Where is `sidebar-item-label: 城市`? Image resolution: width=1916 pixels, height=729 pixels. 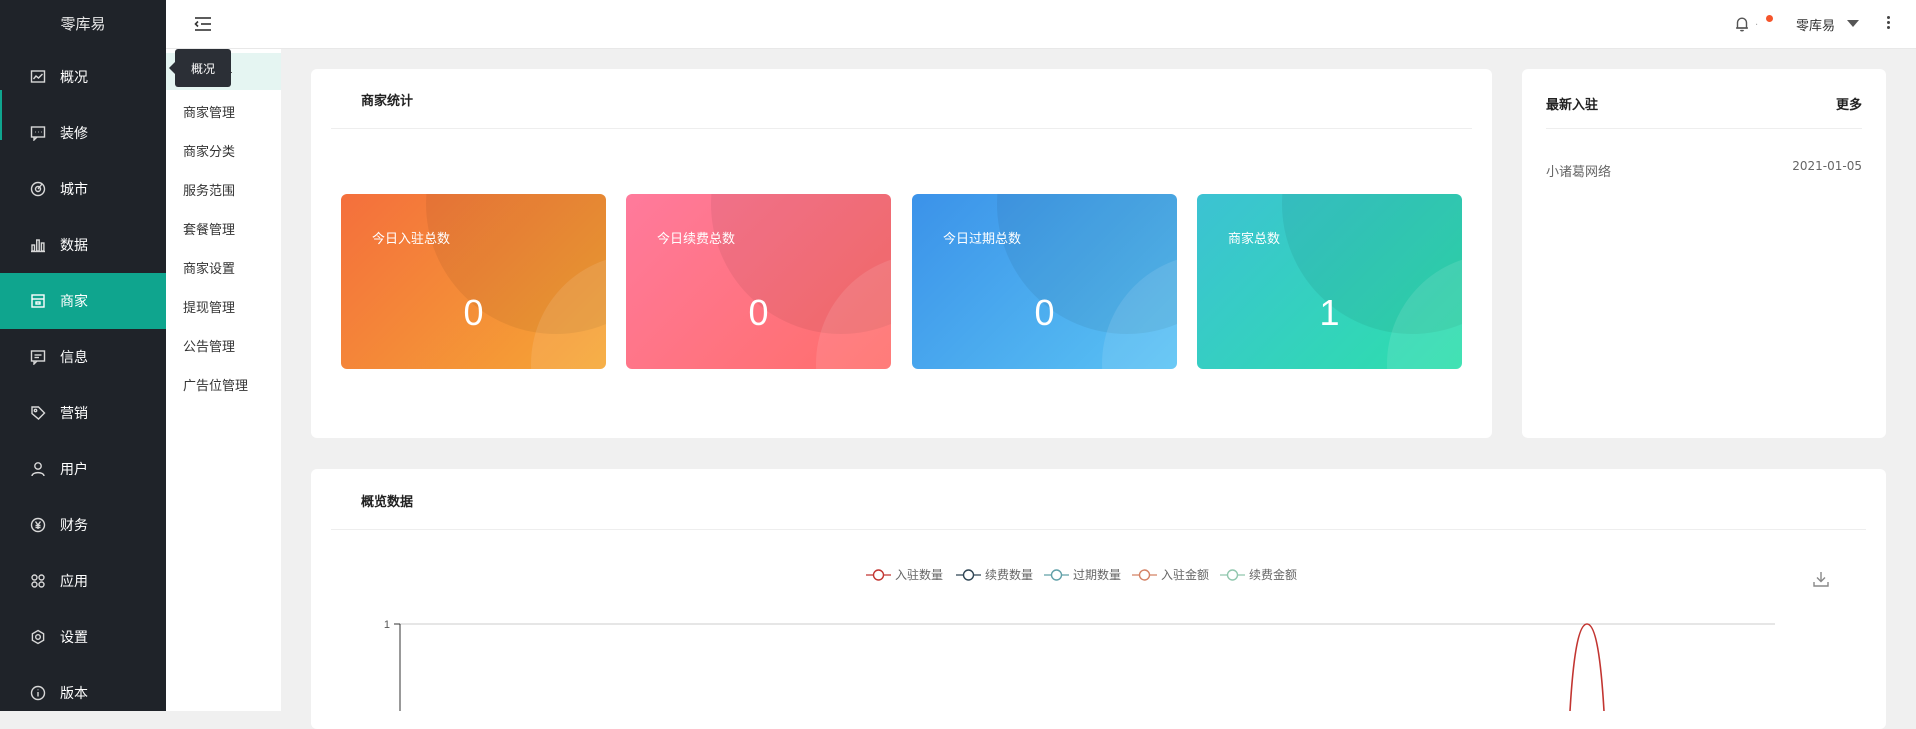 sidebar-item-label: 城市 is located at coordinates (74, 190).